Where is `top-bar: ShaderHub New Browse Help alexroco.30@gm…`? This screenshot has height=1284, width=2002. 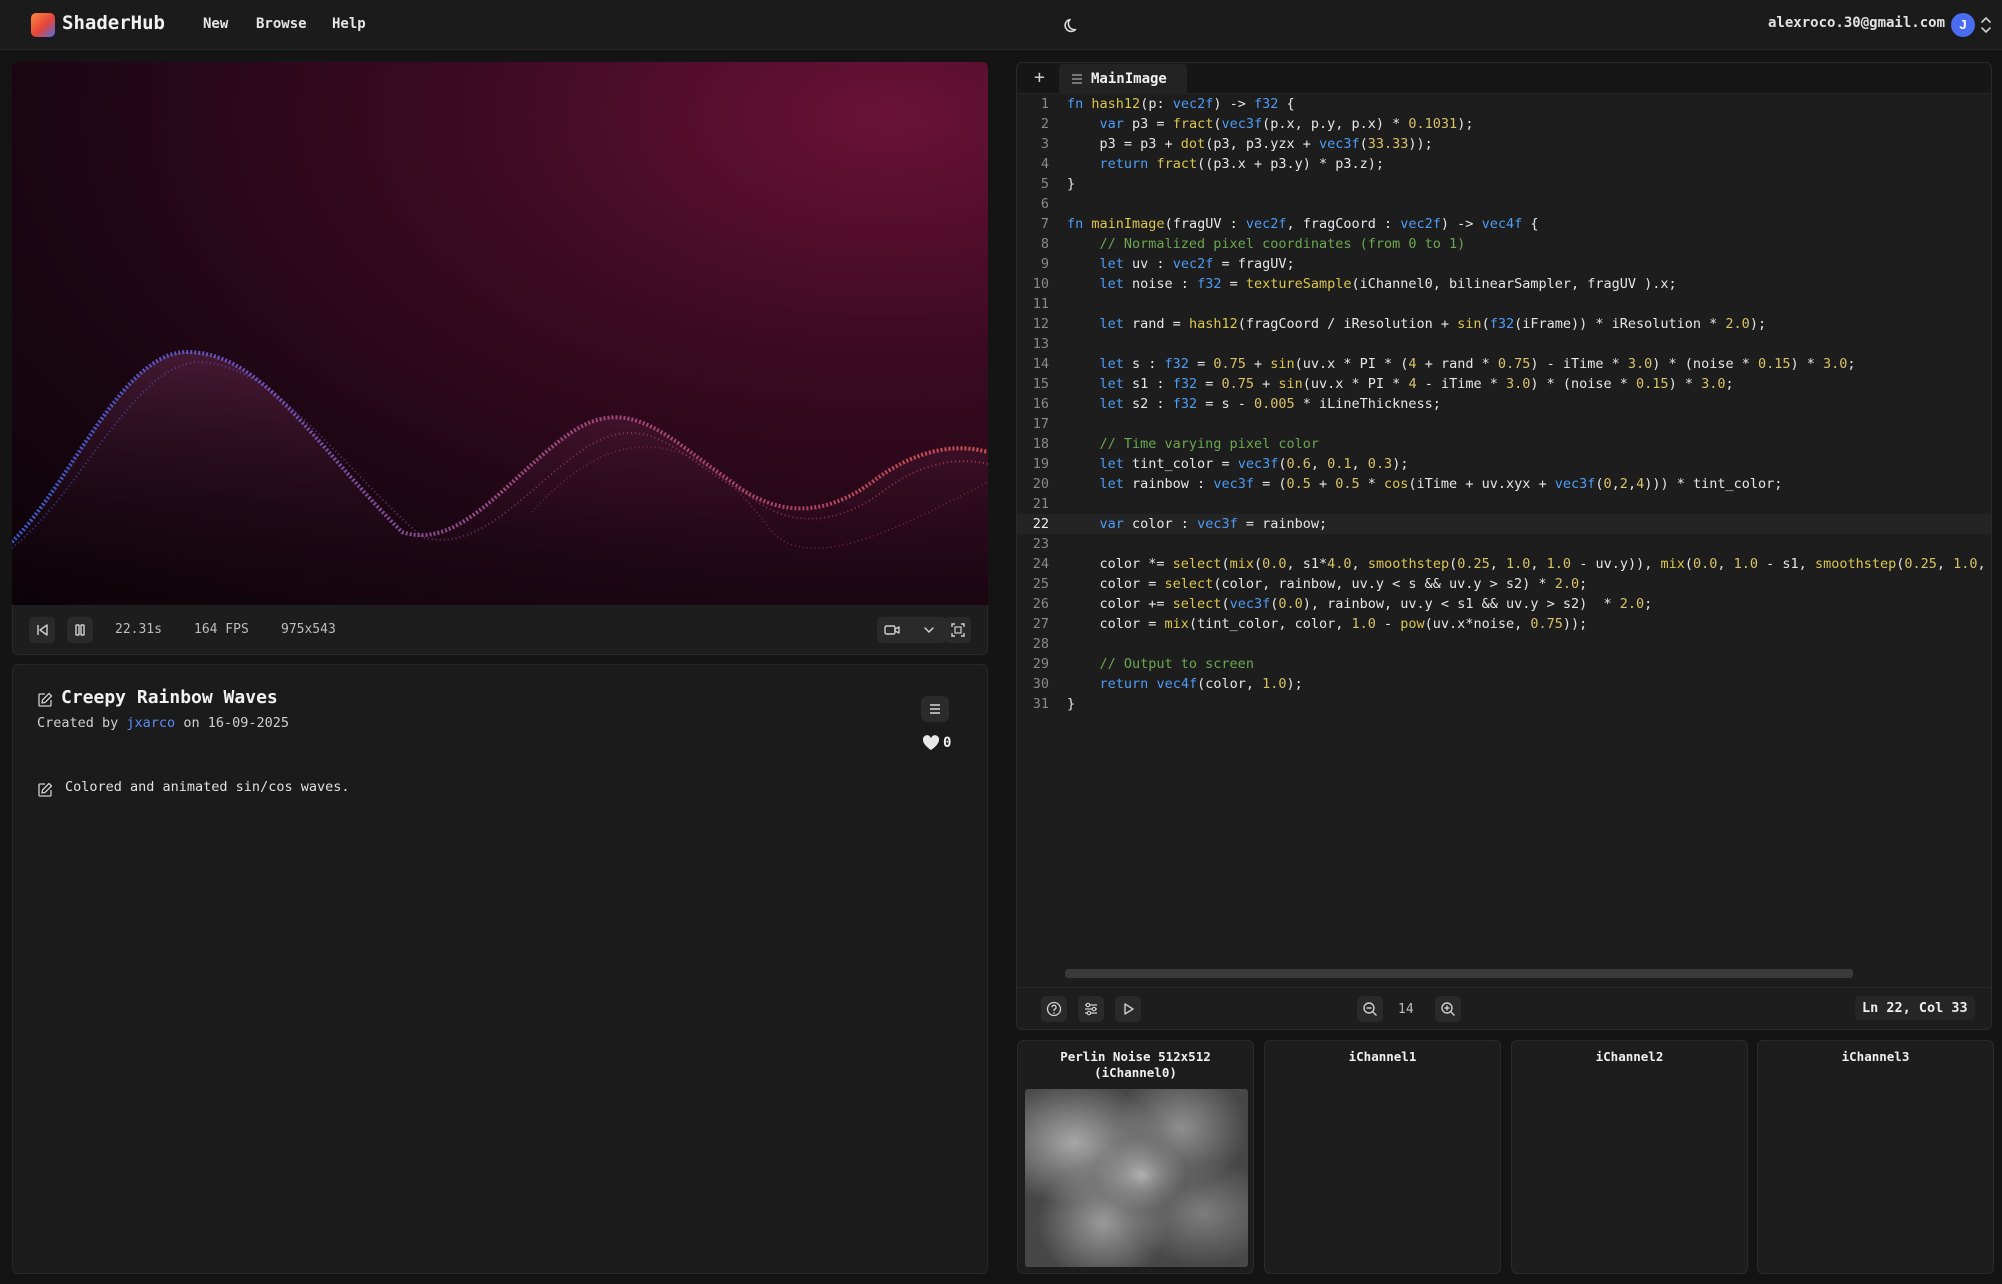
top-bar: ShaderHub New Browse Help alexroco.30@gm… is located at coordinates (1001, 25).